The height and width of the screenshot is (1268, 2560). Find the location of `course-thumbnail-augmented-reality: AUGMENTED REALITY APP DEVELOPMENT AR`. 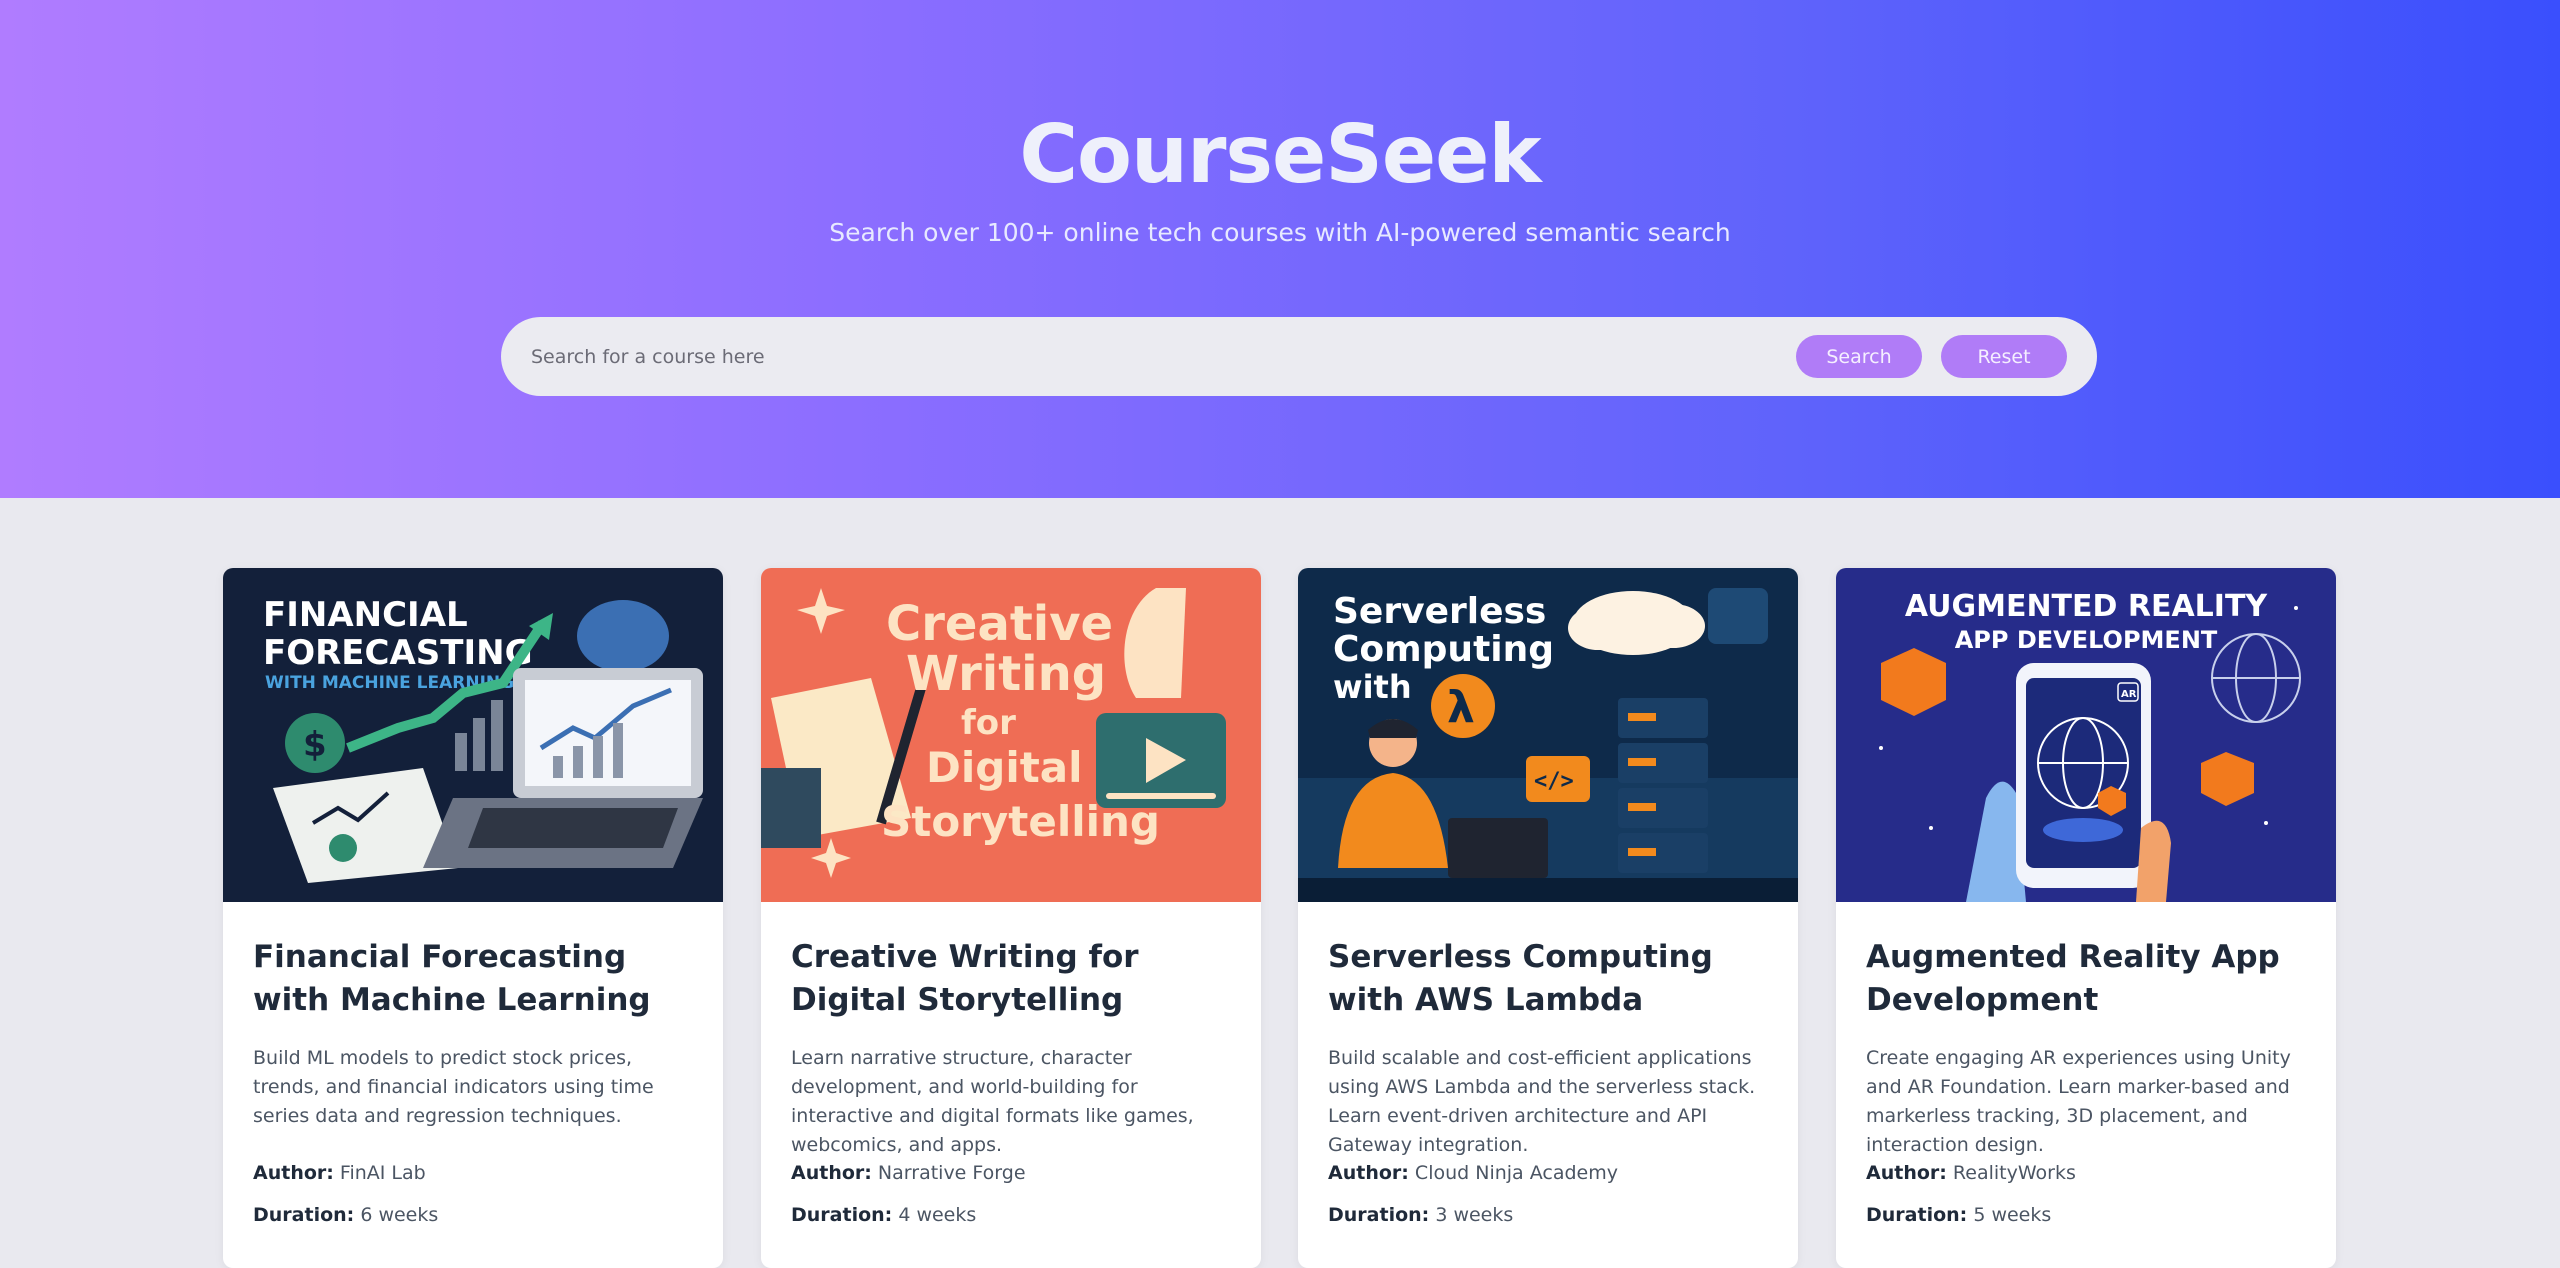

course-thumbnail-augmented-reality: AUGMENTED REALITY APP DEVELOPMENT AR is located at coordinates (2086, 735).